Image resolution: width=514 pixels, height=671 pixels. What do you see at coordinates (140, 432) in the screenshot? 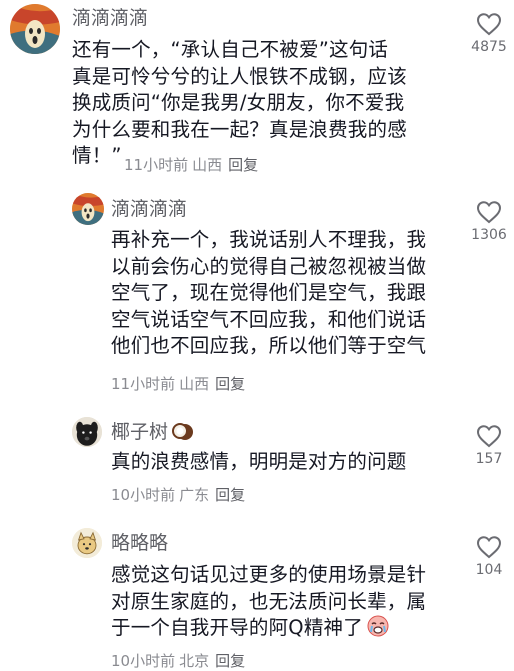
I see `username-text: 椰子树` at bounding box center [140, 432].